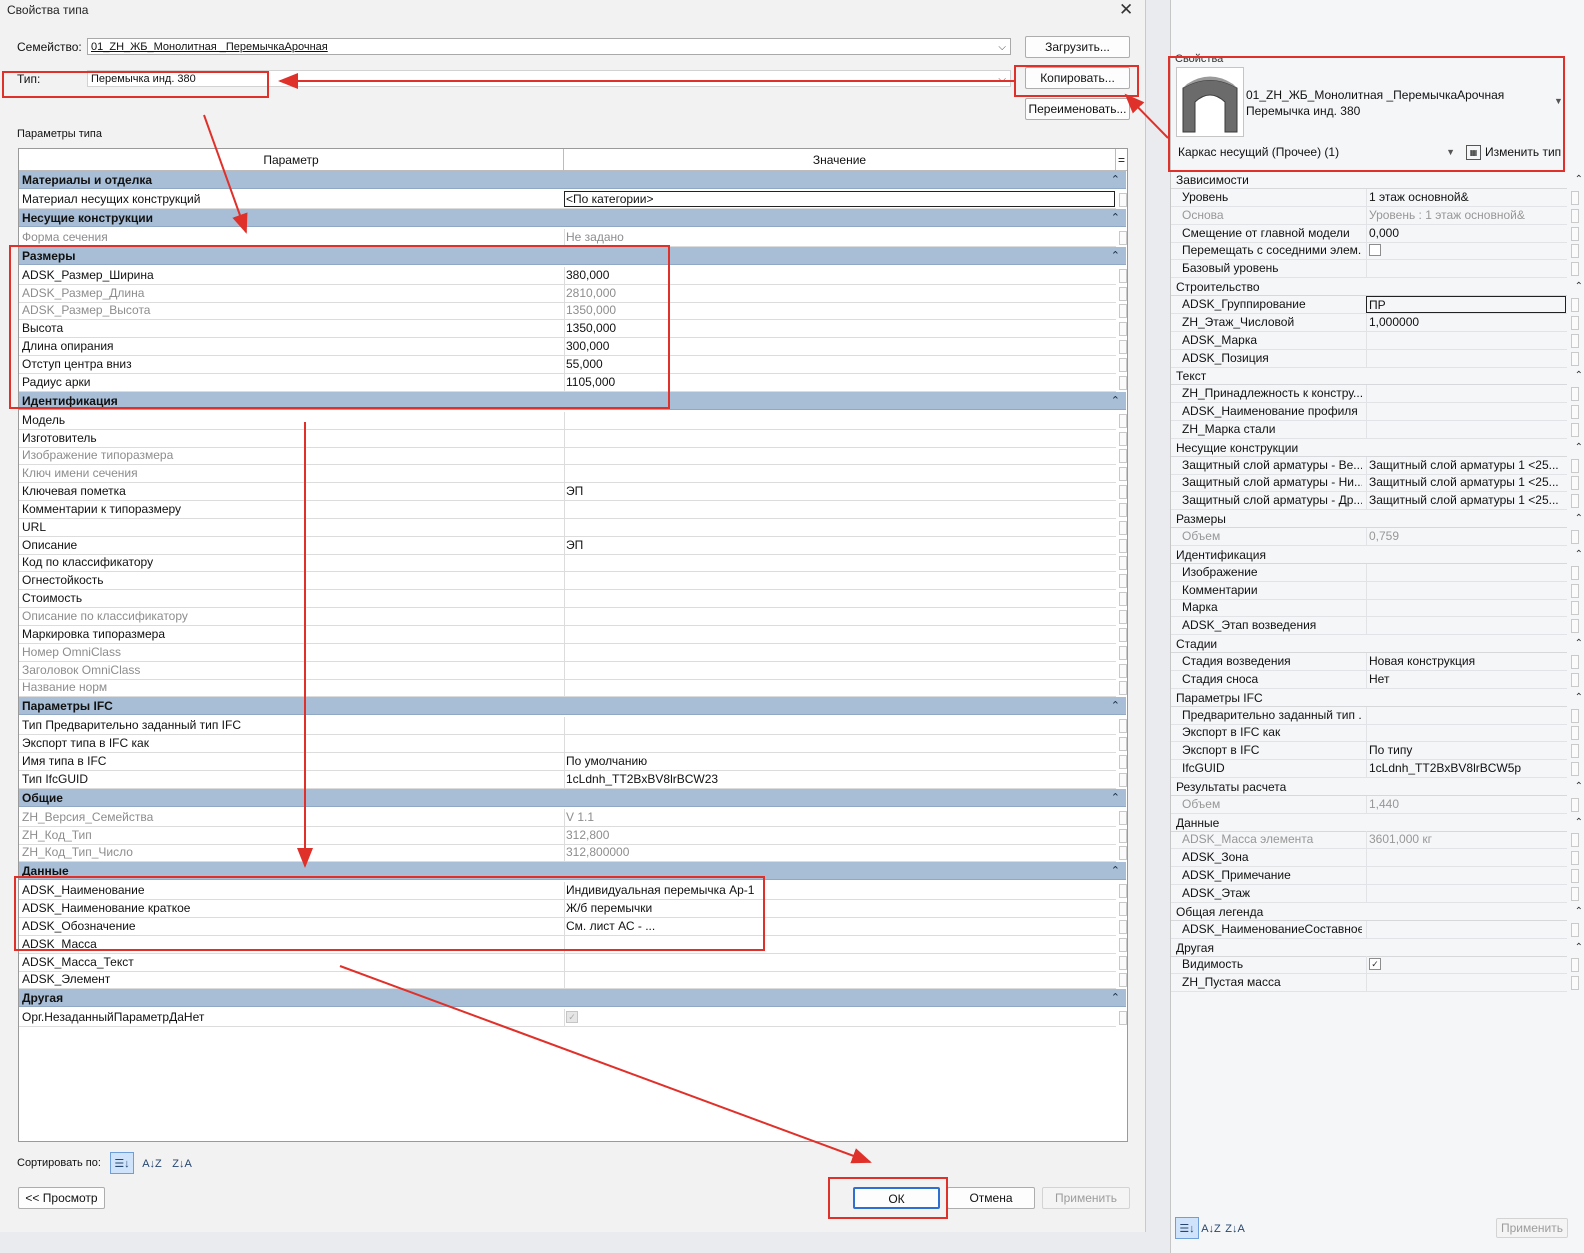 The image size is (1584, 1253). What do you see at coordinates (1126, 10) in the screenshot?
I see `close-icon: ✕` at bounding box center [1126, 10].